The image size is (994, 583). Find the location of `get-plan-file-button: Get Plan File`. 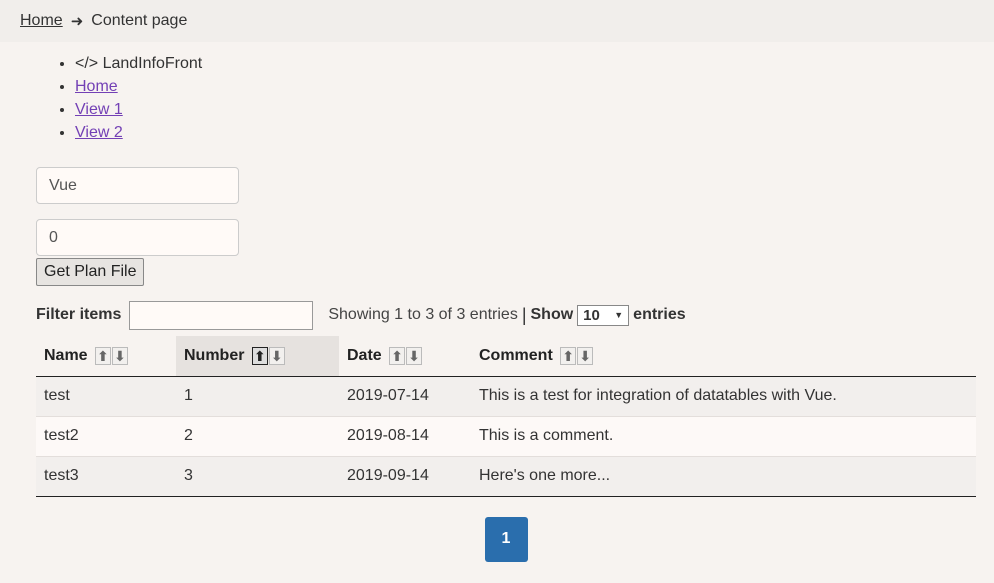

get-plan-file-button: Get Plan File is located at coordinates (90, 272).